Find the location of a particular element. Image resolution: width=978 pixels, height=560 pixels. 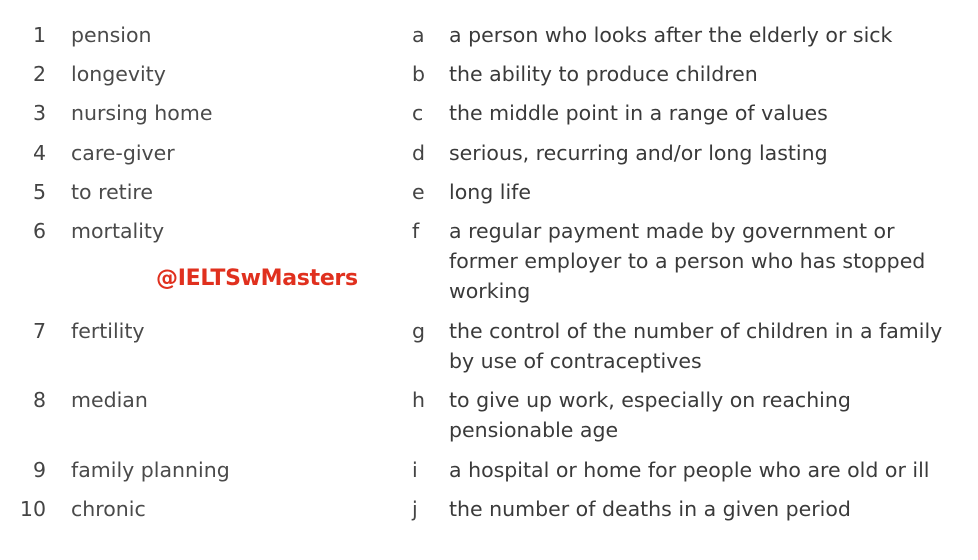

definition-text: long life is located at coordinates (490, 192).